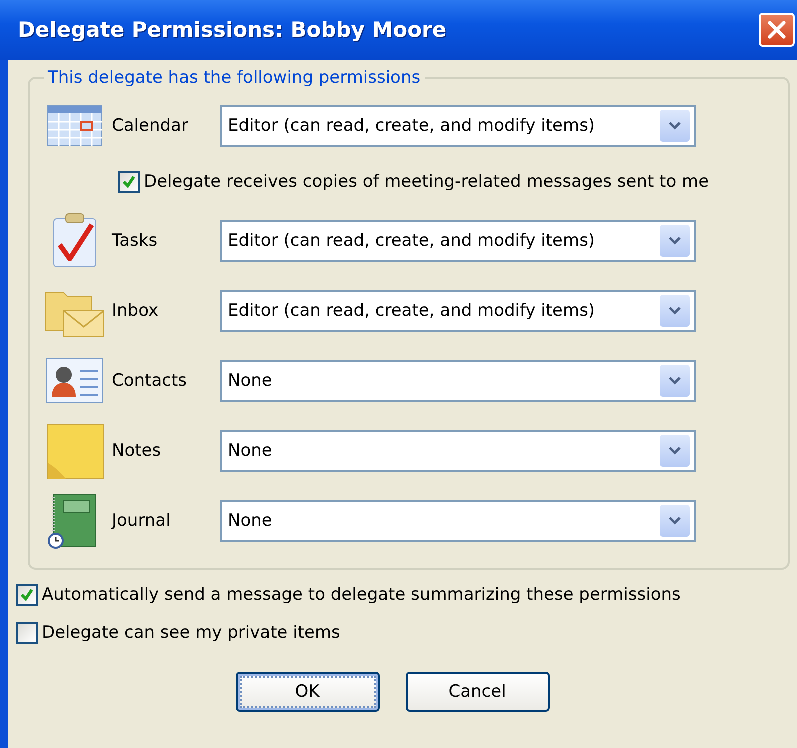 The width and height of the screenshot is (797, 748). Describe the element at coordinates (136, 451) in the screenshot. I see `folder-label: Notes` at that location.